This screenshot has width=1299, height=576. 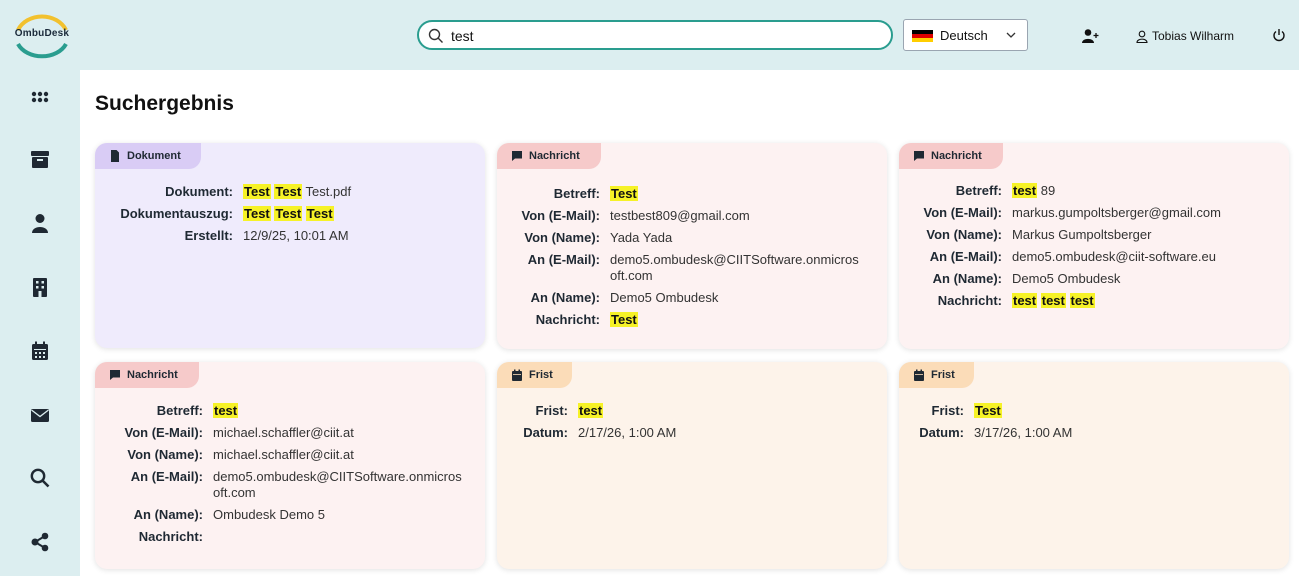 I want to click on field-value: Yada Yada, so click(x=641, y=237).